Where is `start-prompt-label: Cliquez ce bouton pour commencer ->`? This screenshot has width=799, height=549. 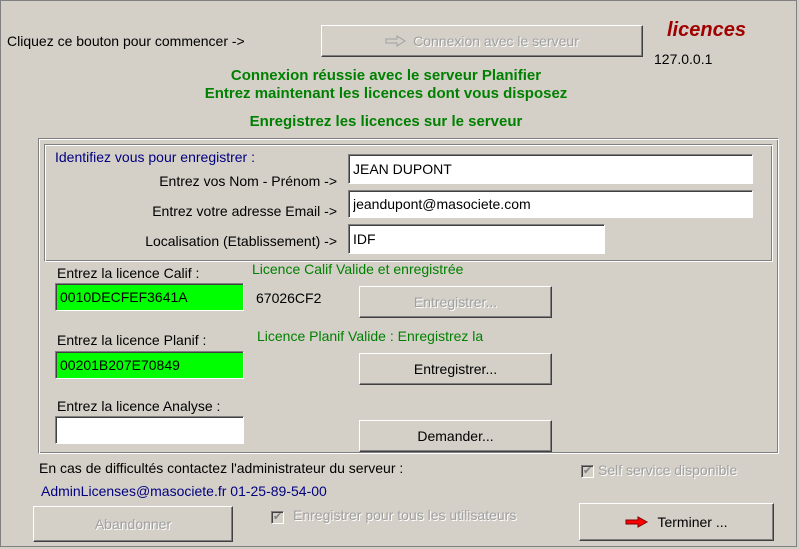
start-prompt-label: Cliquez ce bouton pour commencer -> is located at coordinates (126, 41).